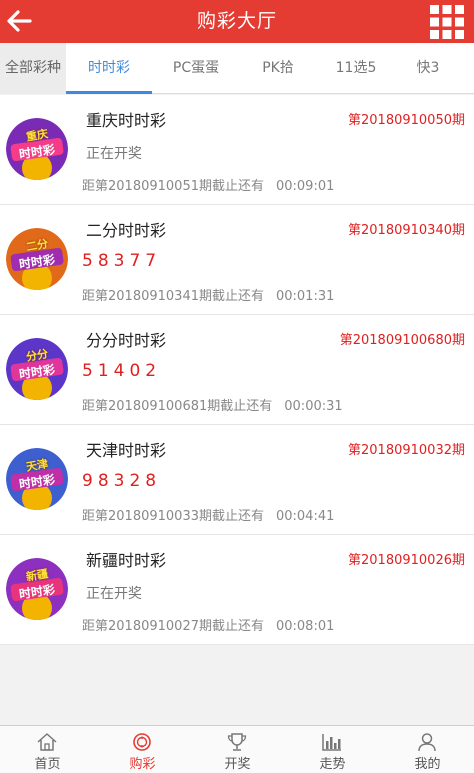 The height and width of the screenshot is (773, 474). What do you see at coordinates (126, 560) in the screenshot?
I see `lottery-name: 新疆时时彩` at bounding box center [126, 560].